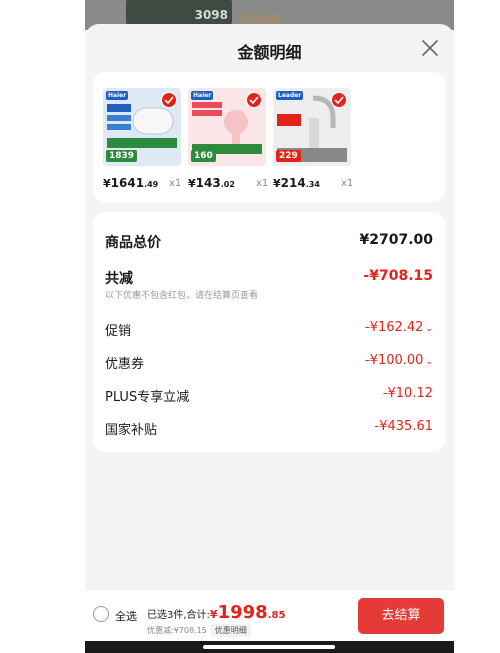  I want to click on subsidy-value: -¥435.61, so click(403, 426).